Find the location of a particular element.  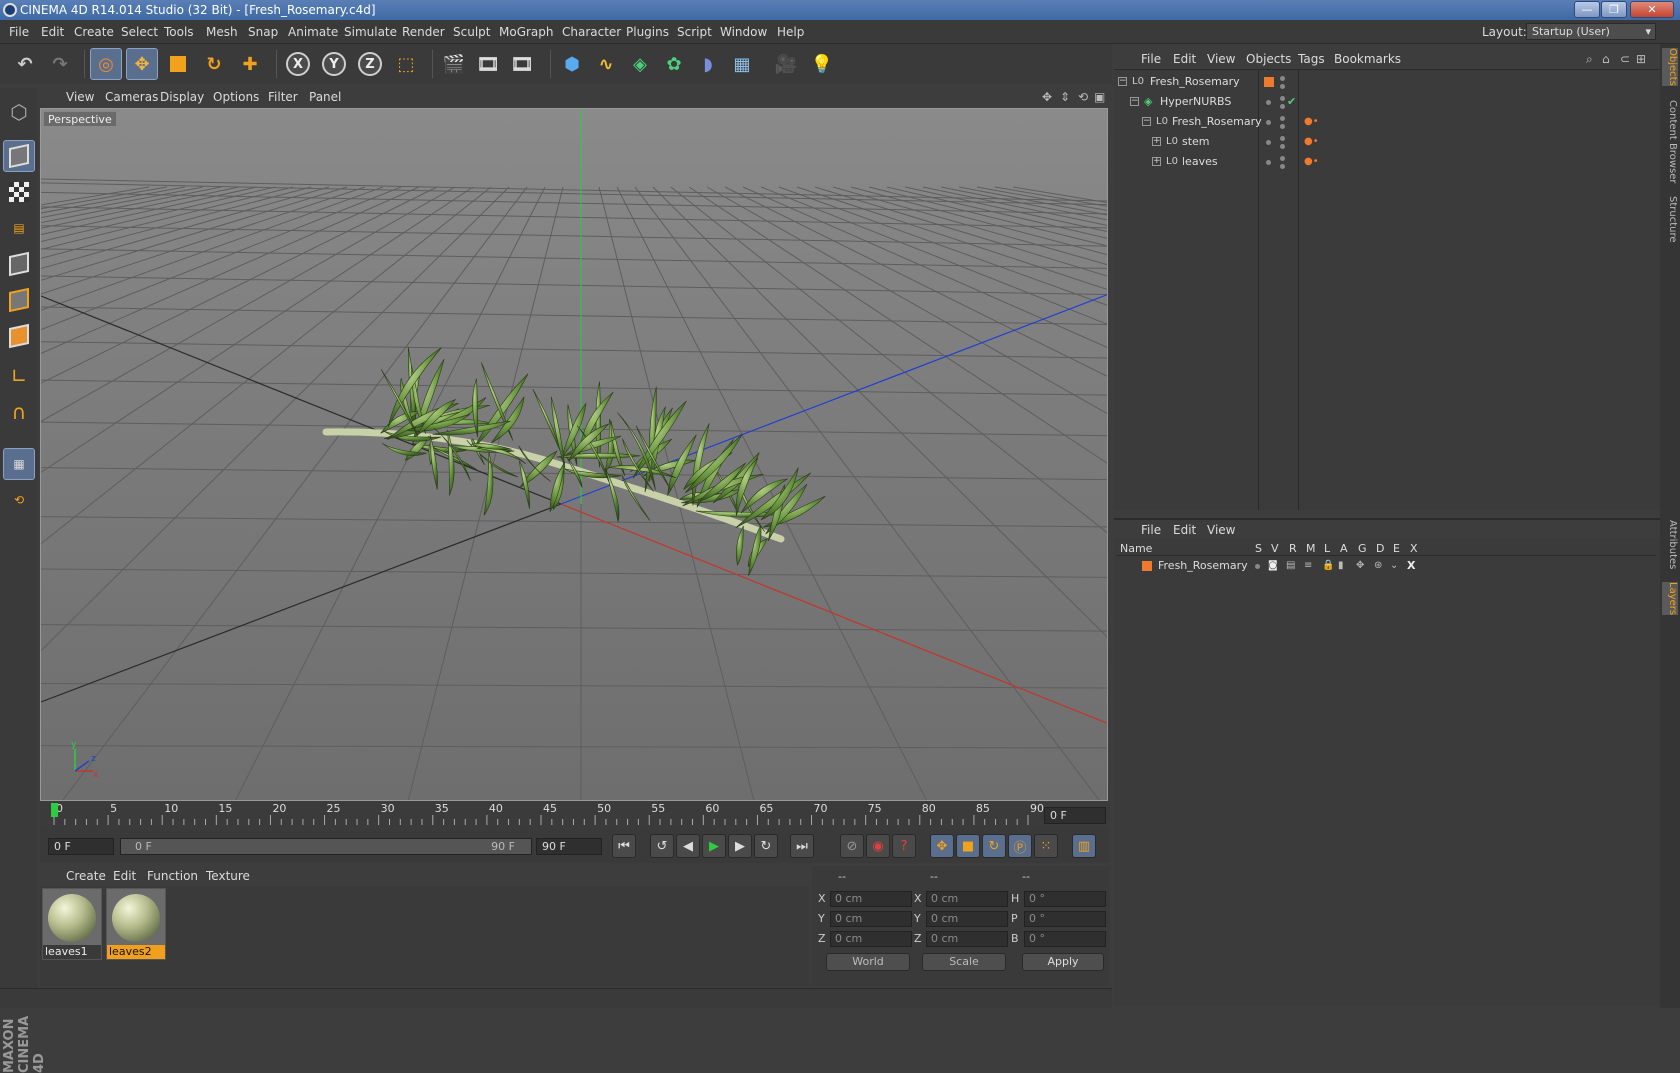

current-frame-field: 0 F is located at coordinates (1075, 815).